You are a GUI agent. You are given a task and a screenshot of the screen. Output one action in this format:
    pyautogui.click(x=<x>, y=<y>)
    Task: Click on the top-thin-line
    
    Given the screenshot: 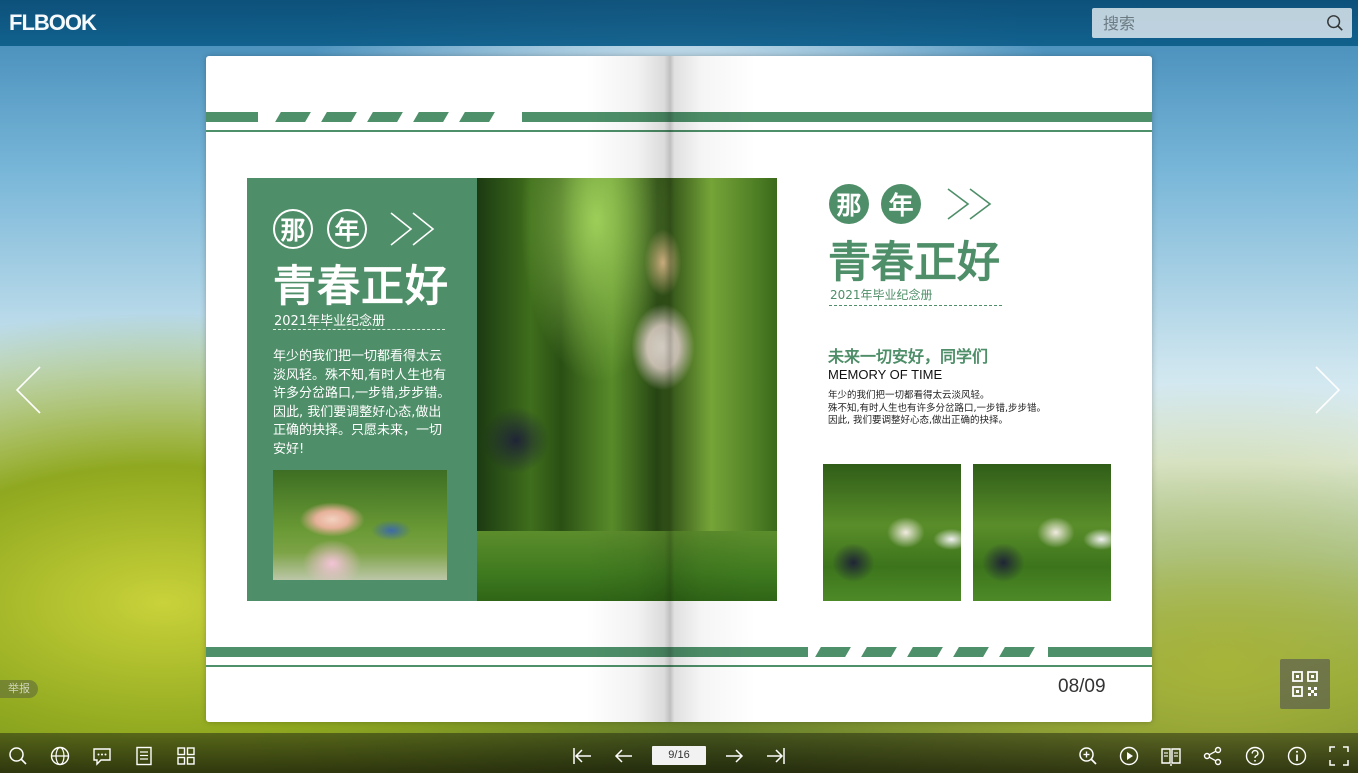 What is the action you would take?
    pyautogui.click(x=679, y=131)
    